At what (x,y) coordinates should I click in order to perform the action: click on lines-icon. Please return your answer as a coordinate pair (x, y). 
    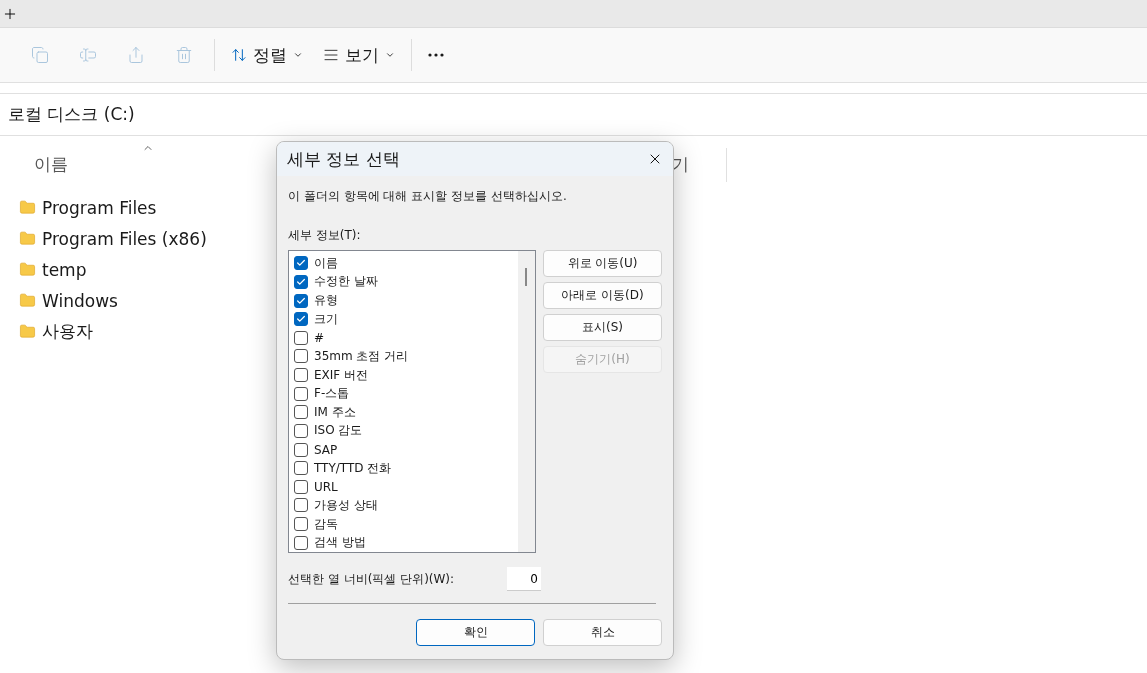
    Looking at the image, I should click on (331, 55).